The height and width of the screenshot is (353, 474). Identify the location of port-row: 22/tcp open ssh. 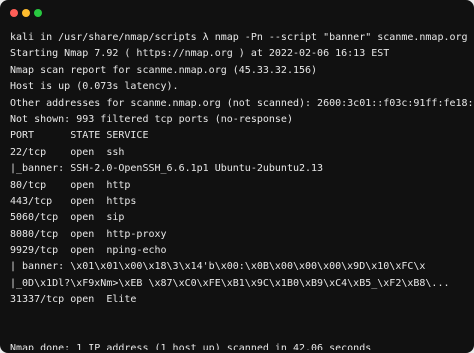
(67, 152).